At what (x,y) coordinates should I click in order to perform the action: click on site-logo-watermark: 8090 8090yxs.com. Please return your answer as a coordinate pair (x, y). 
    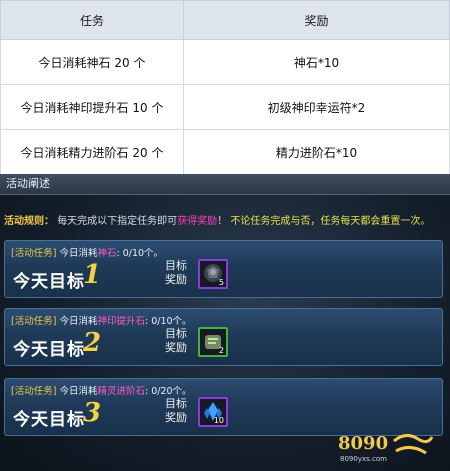
    Looking at the image, I should click on (386, 448).